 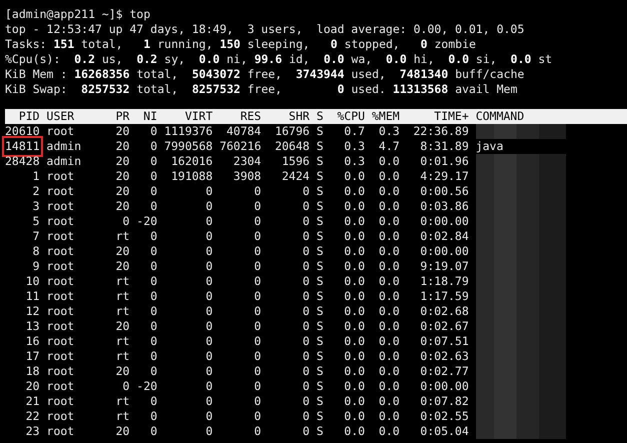 What do you see at coordinates (32, 296) in the screenshot?
I see `table-cell-text: 11` at bounding box center [32, 296].